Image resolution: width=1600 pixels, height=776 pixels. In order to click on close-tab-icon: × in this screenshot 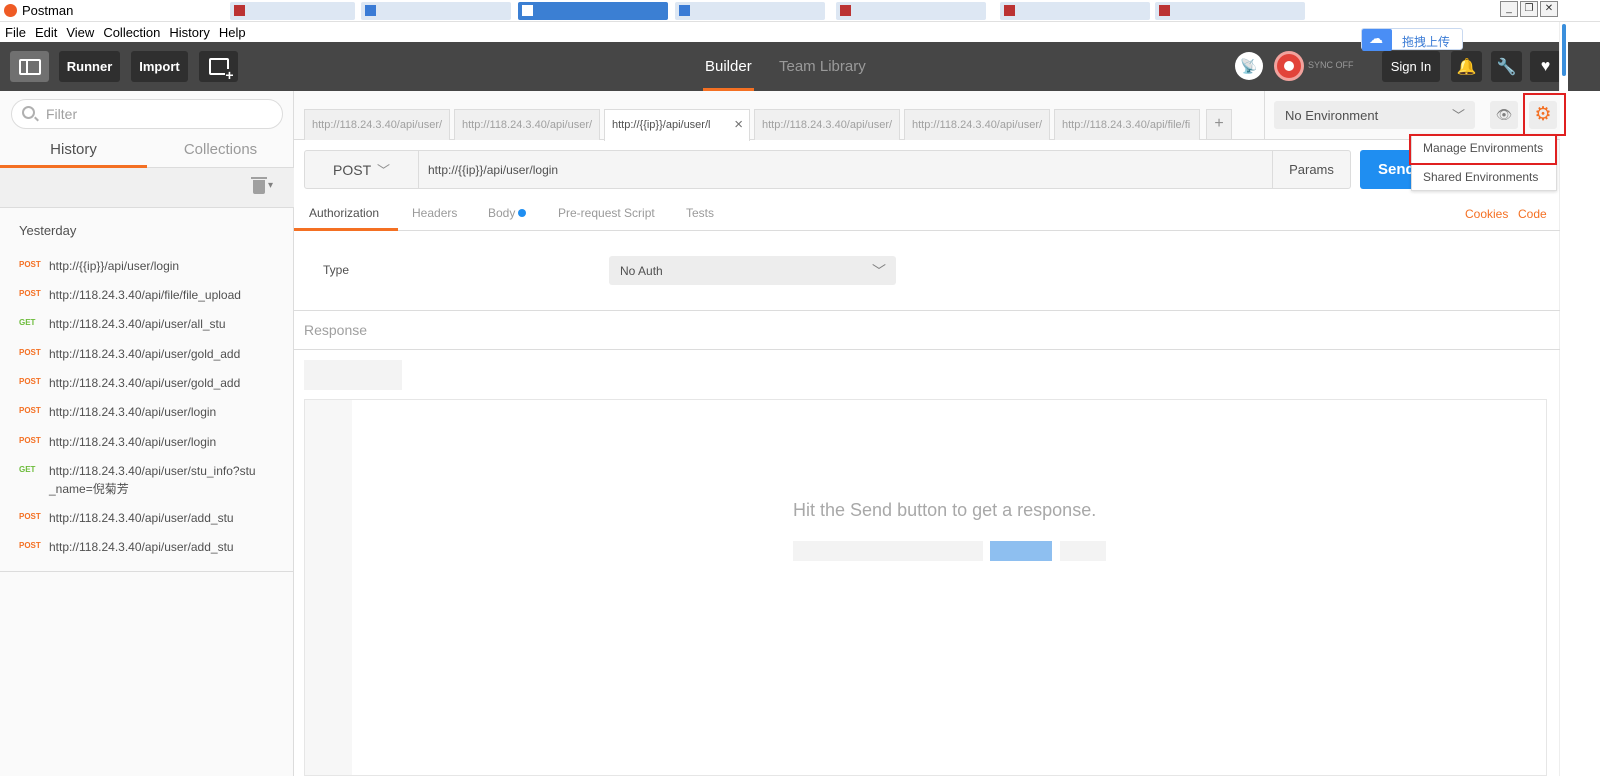, I will do `click(738, 124)`.